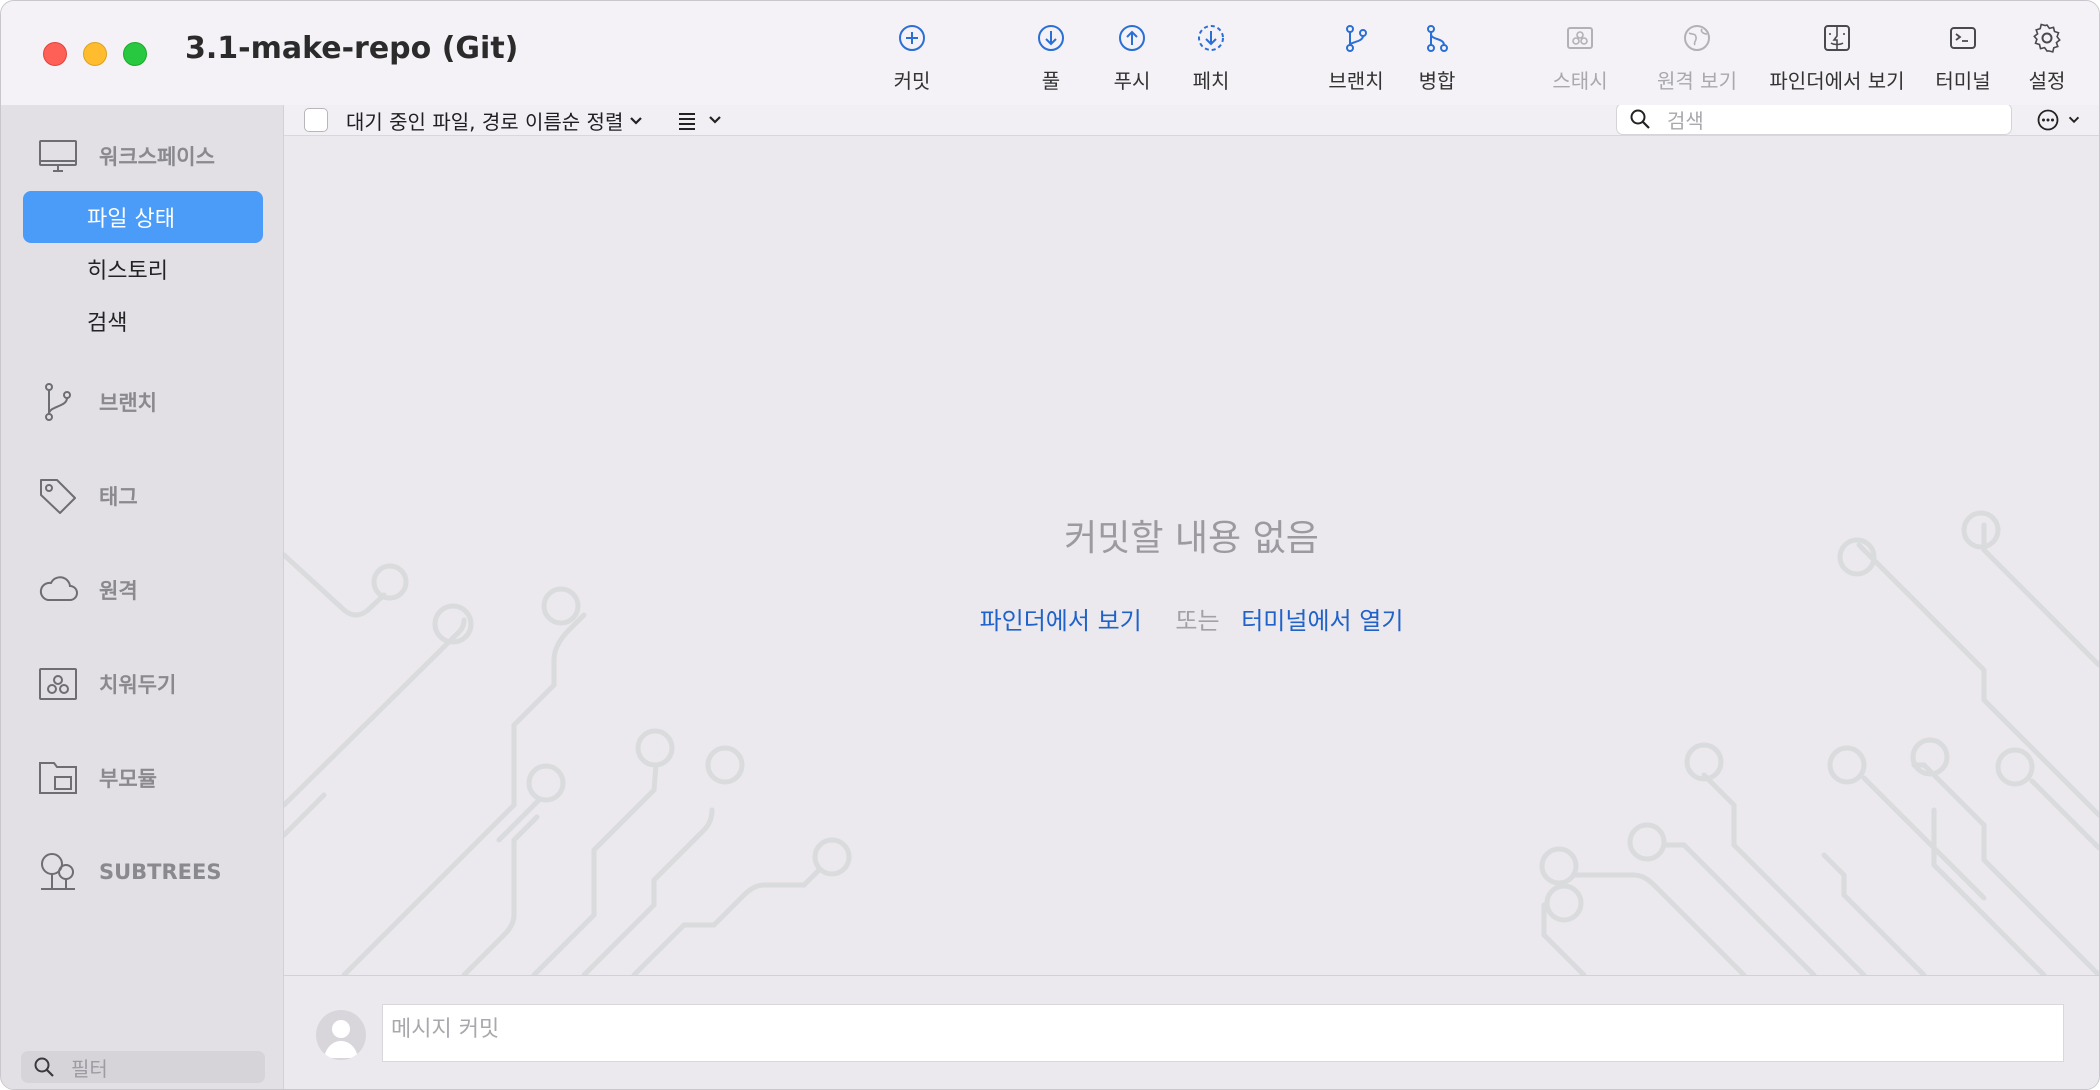 The height and width of the screenshot is (1090, 2100). Describe the element at coordinates (89, 1068) in the screenshot. I see `filter-placeholder: 필터` at that location.